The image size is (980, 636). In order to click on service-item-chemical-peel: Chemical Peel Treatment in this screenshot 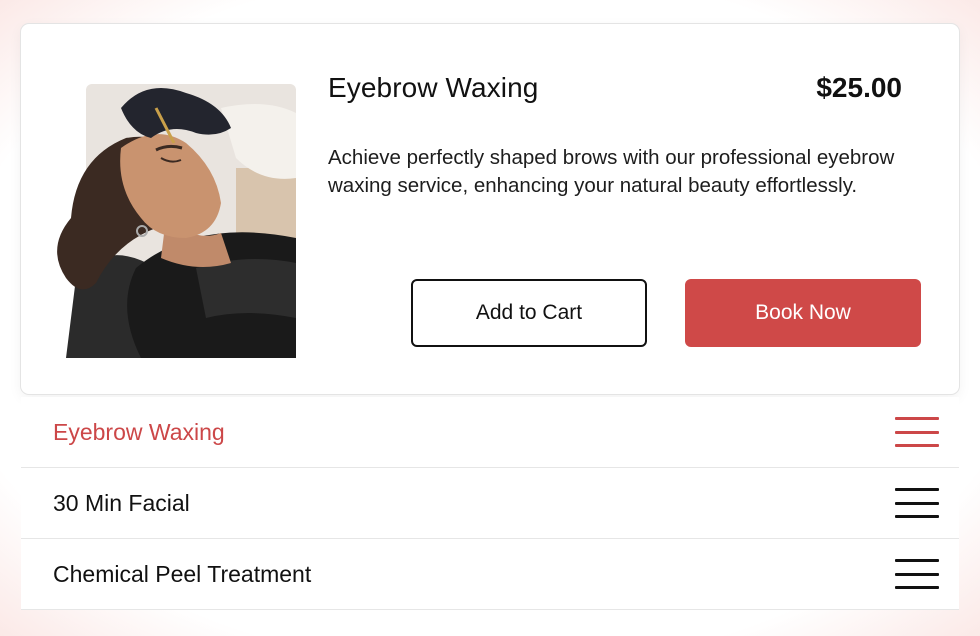, I will do `click(490, 574)`.